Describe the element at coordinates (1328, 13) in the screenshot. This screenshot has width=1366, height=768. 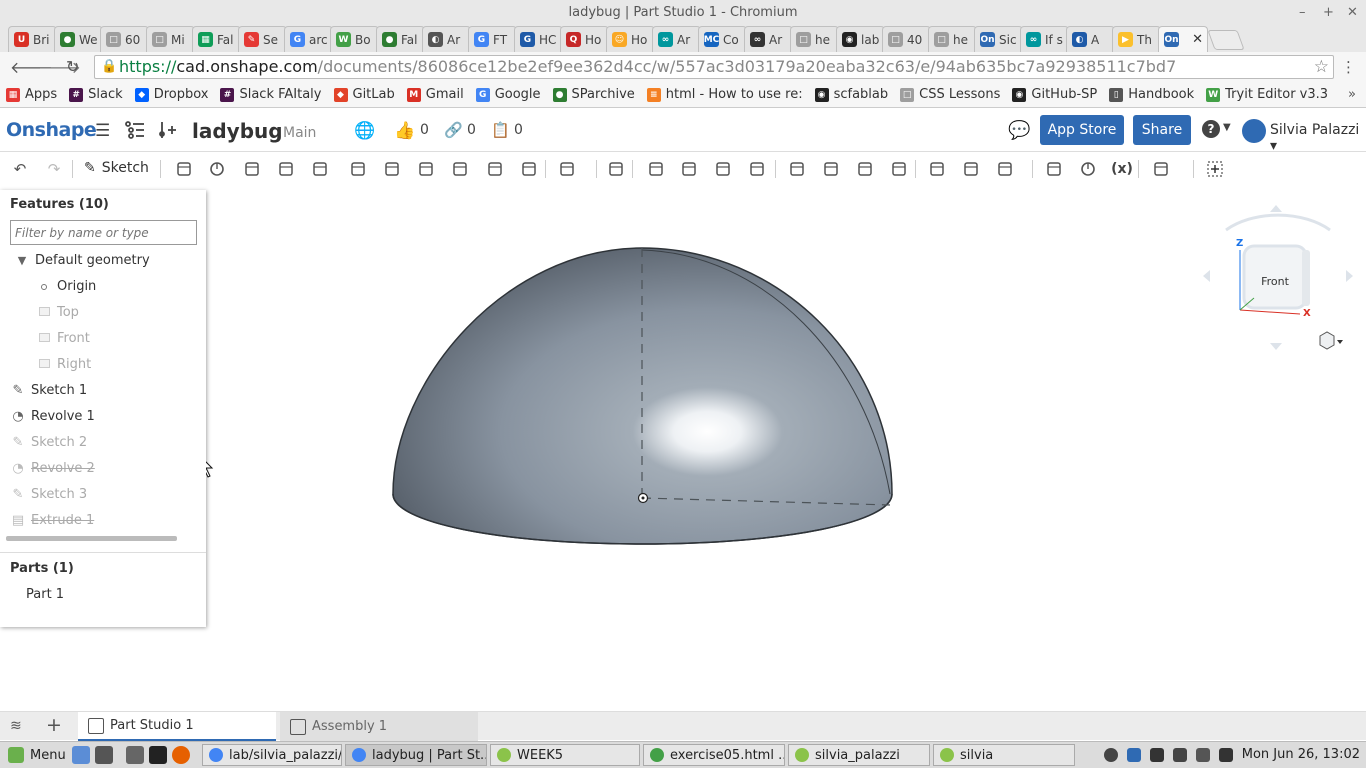
I see `maximize-icon: +` at that location.